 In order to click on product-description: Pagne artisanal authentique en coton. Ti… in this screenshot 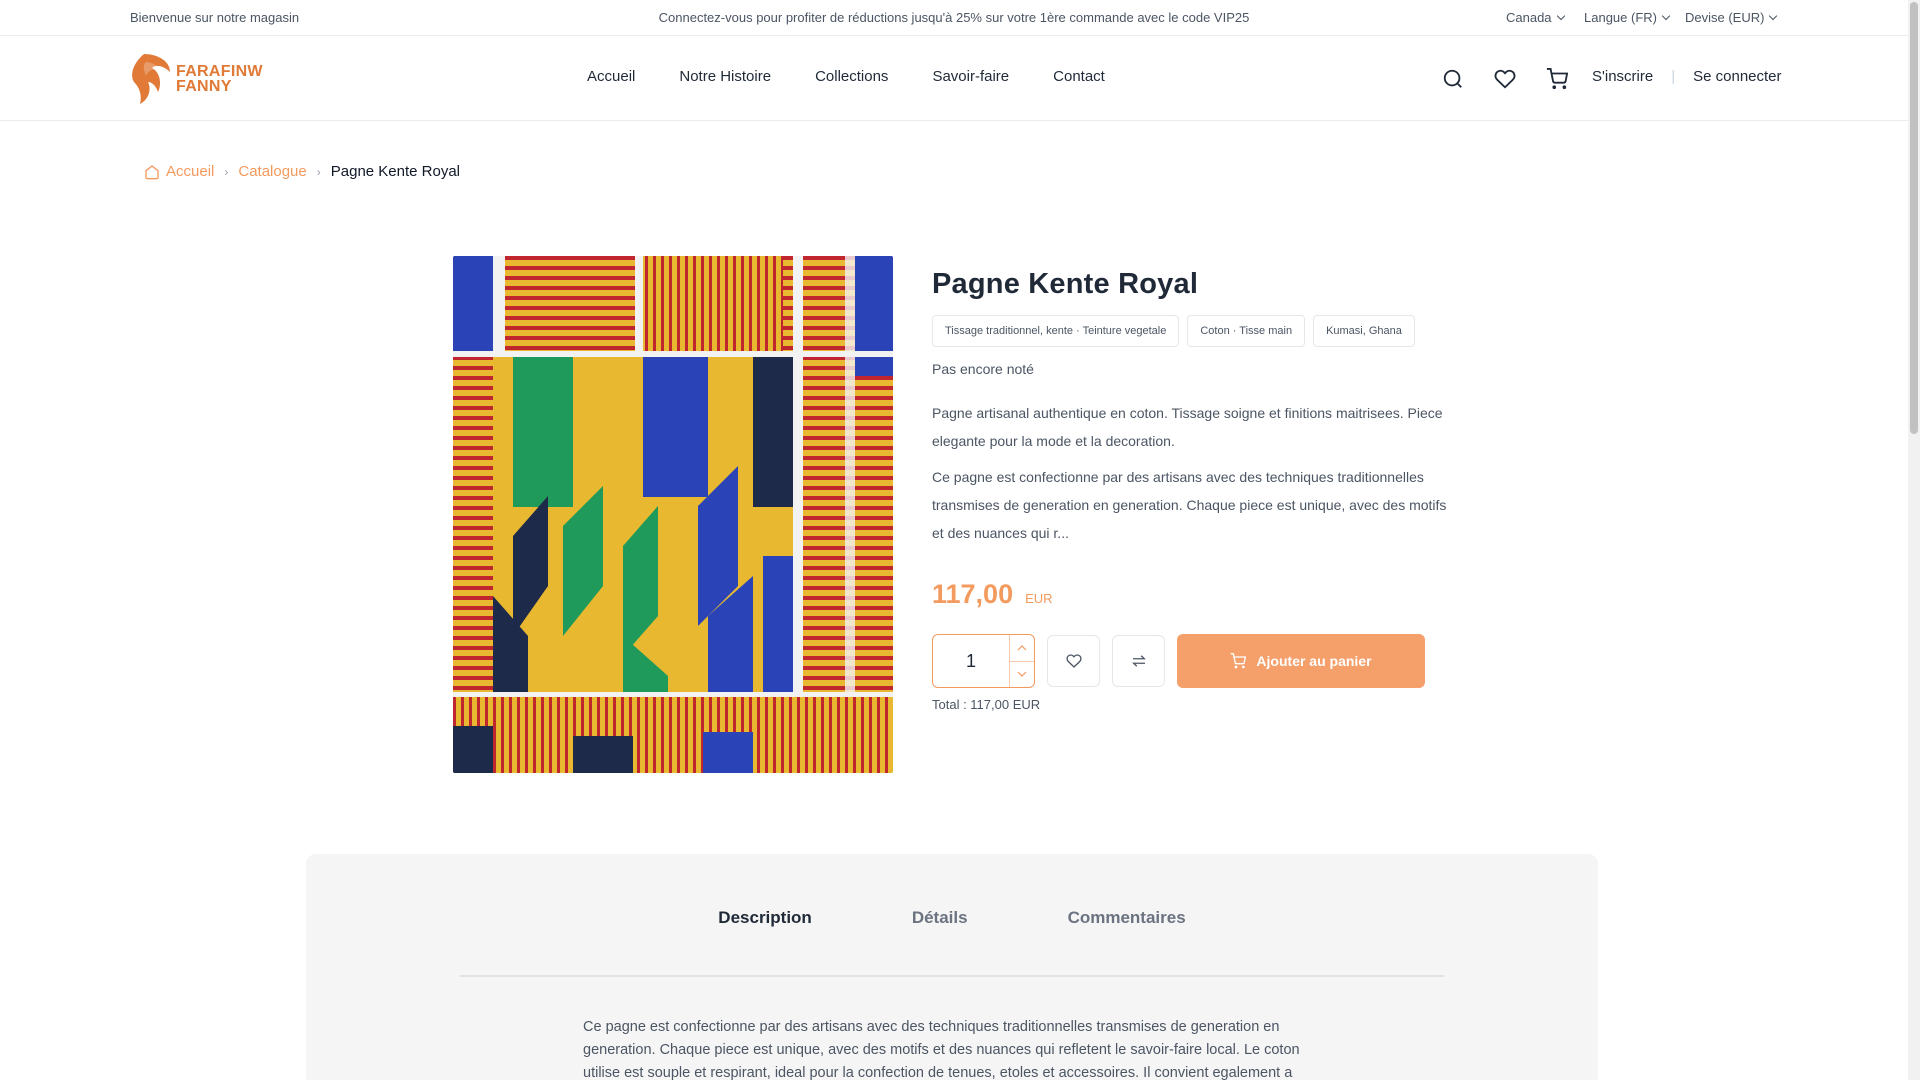, I will do `click(1192, 473)`.